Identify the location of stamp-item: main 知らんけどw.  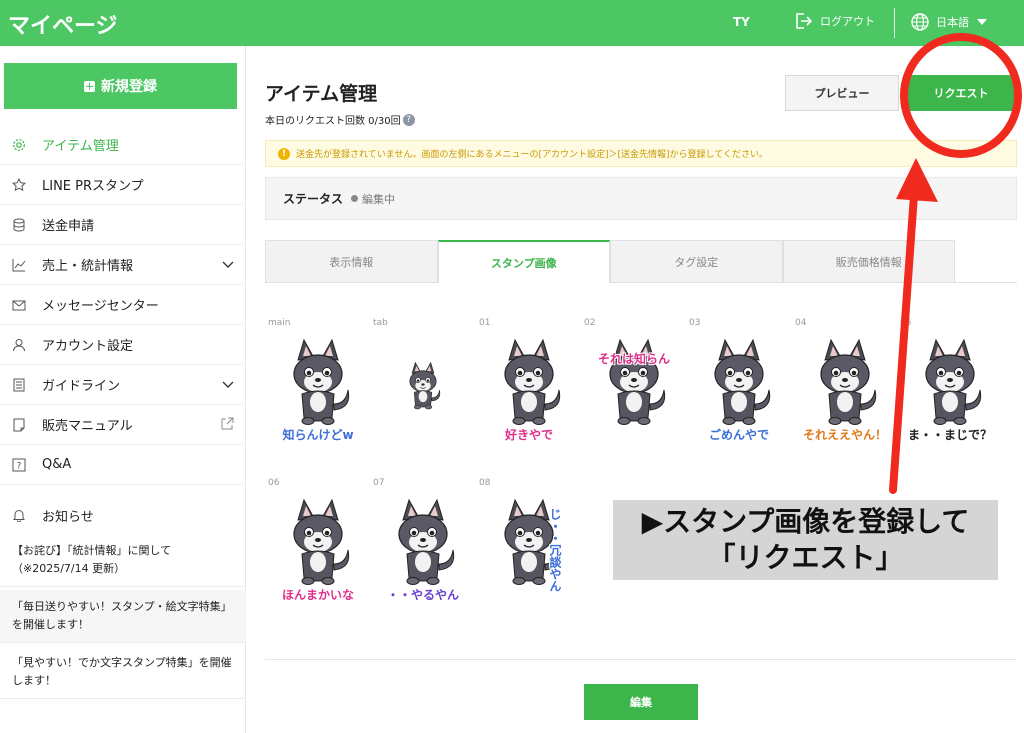
(318, 383).